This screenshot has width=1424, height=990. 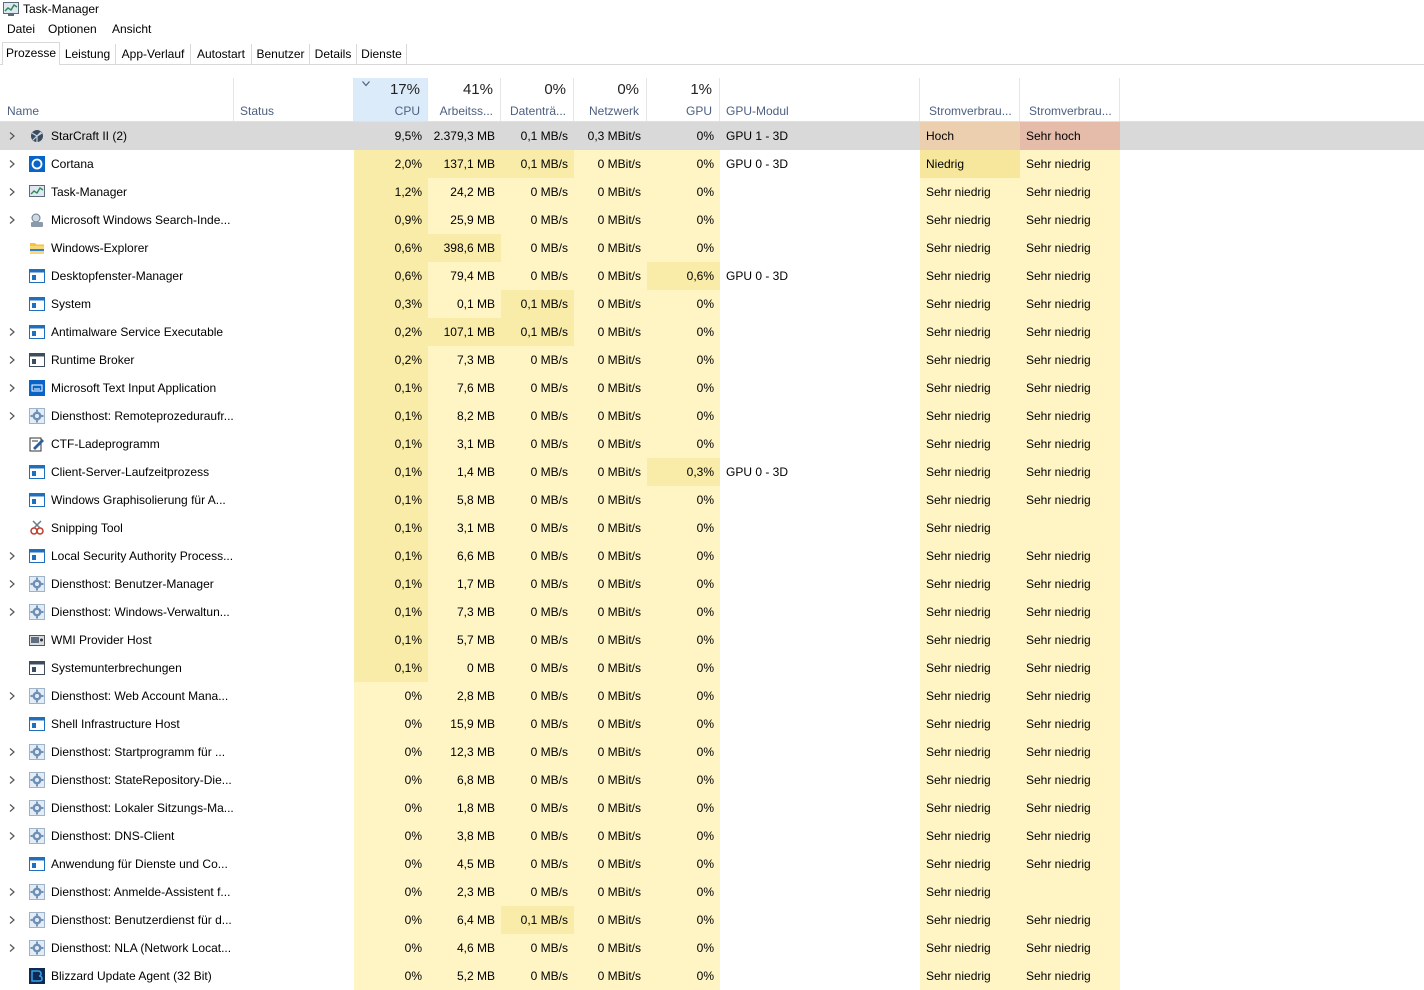 I want to click on tab-leistung: Leistung, so click(x=88, y=54).